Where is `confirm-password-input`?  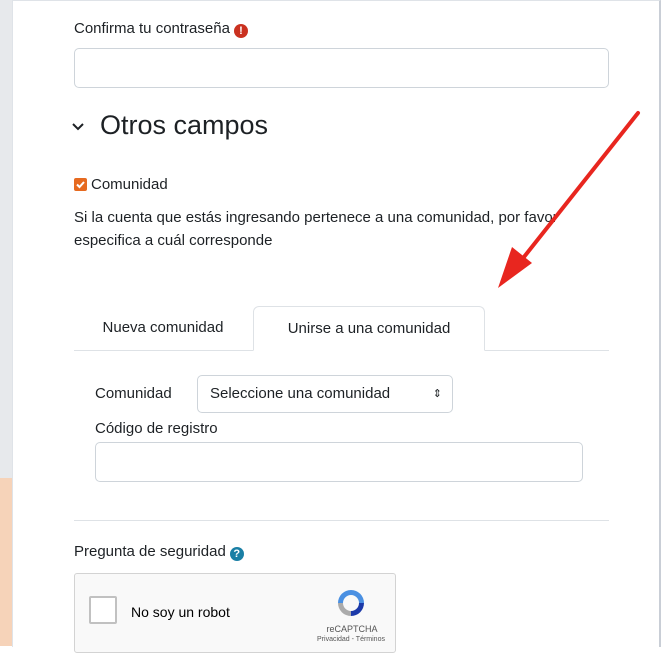
confirm-password-input is located at coordinates (341, 68).